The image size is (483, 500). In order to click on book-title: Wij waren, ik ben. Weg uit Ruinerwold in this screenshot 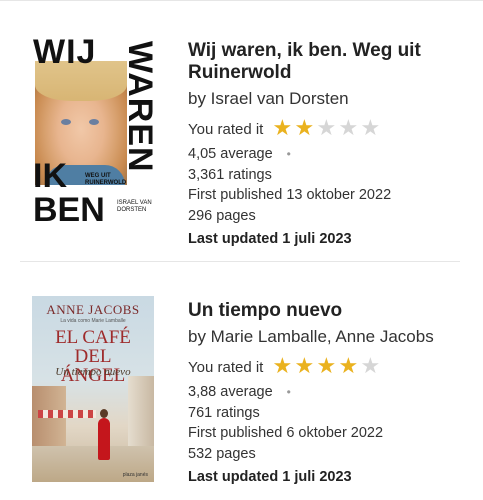, I will do `click(328, 62)`.